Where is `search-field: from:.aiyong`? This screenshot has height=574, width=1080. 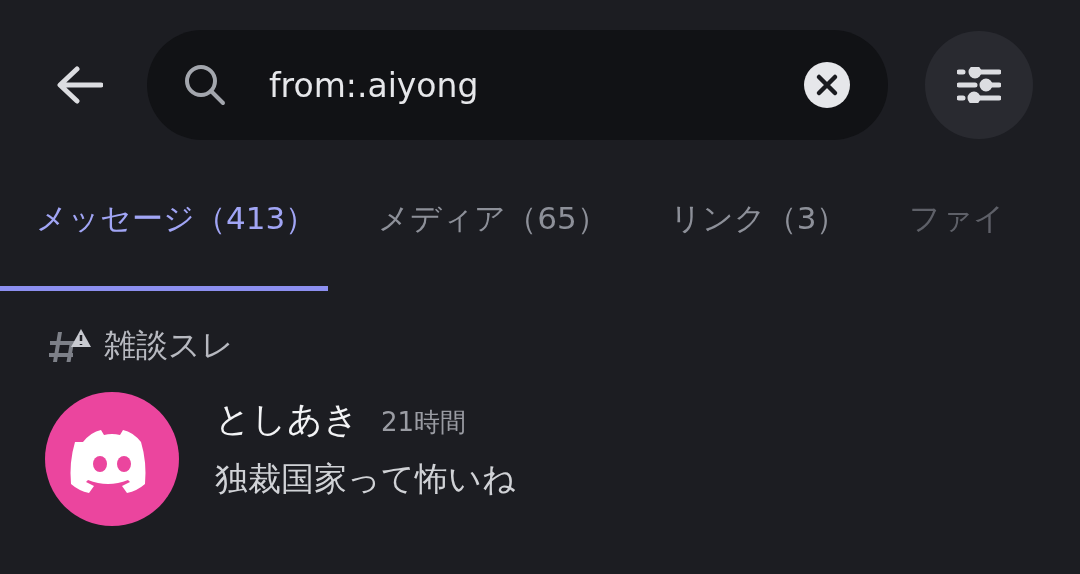 search-field: from:.aiyong is located at coordinates (517, 85).